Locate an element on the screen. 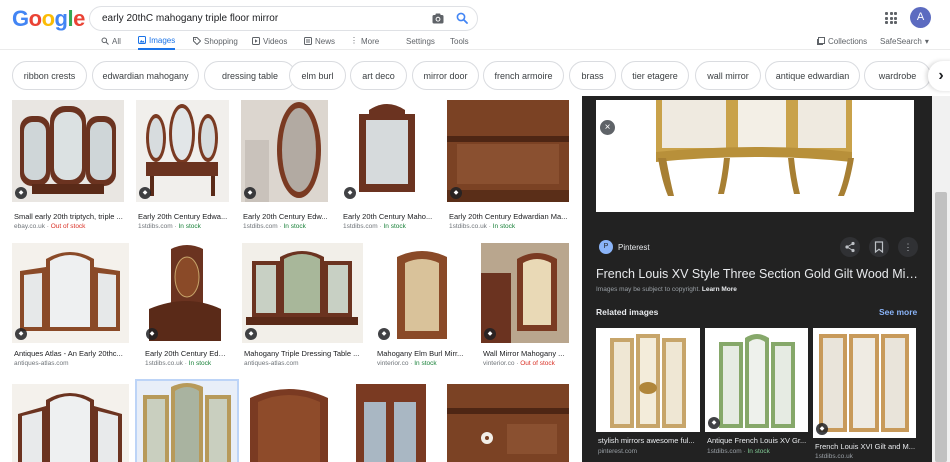 This screenshot has height=462, width=950. tab-news: News is located at coordinates (319, 41).